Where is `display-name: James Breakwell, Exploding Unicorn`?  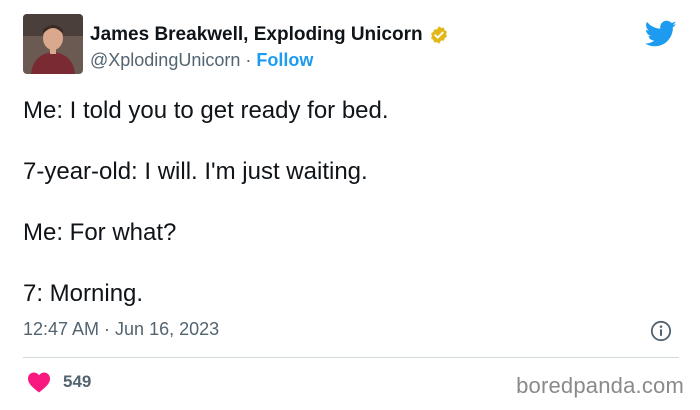 display-name: James Breakwell, Exploding Unicorn is located at coordinates (256, 35).